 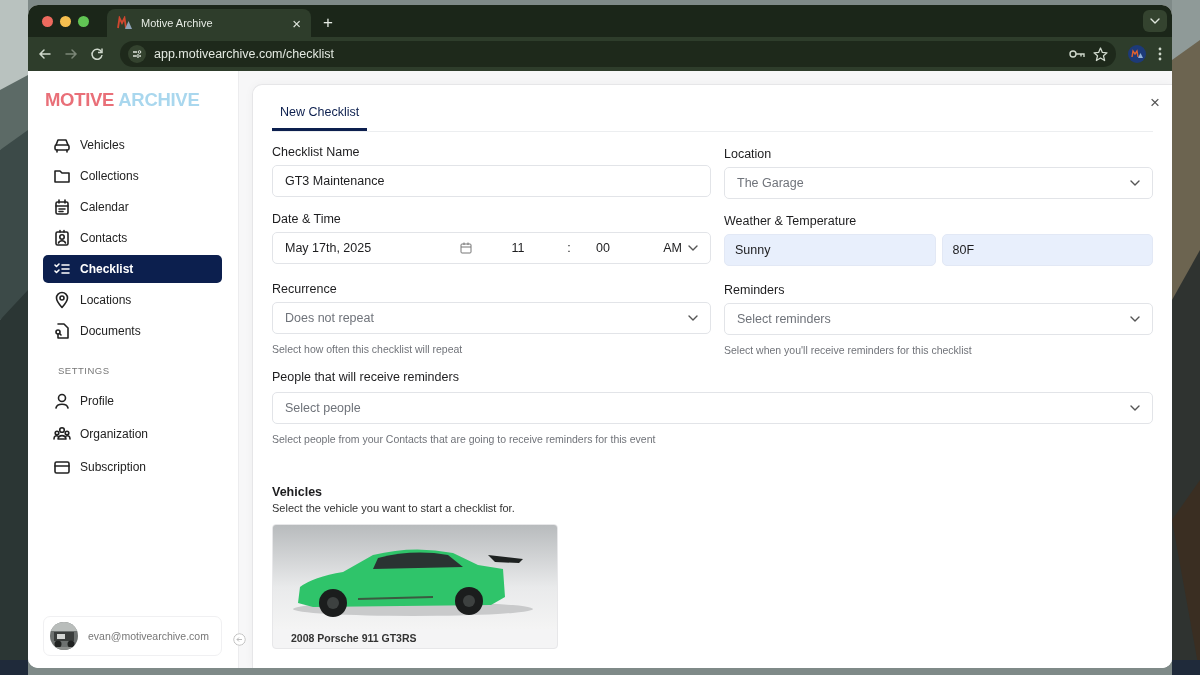 What do you see at coordinates (354, 638) in the screenshot?
I see `vehicle-caption: 2008 Porsche 911 GT3RS` at bounding box center [354, 638].